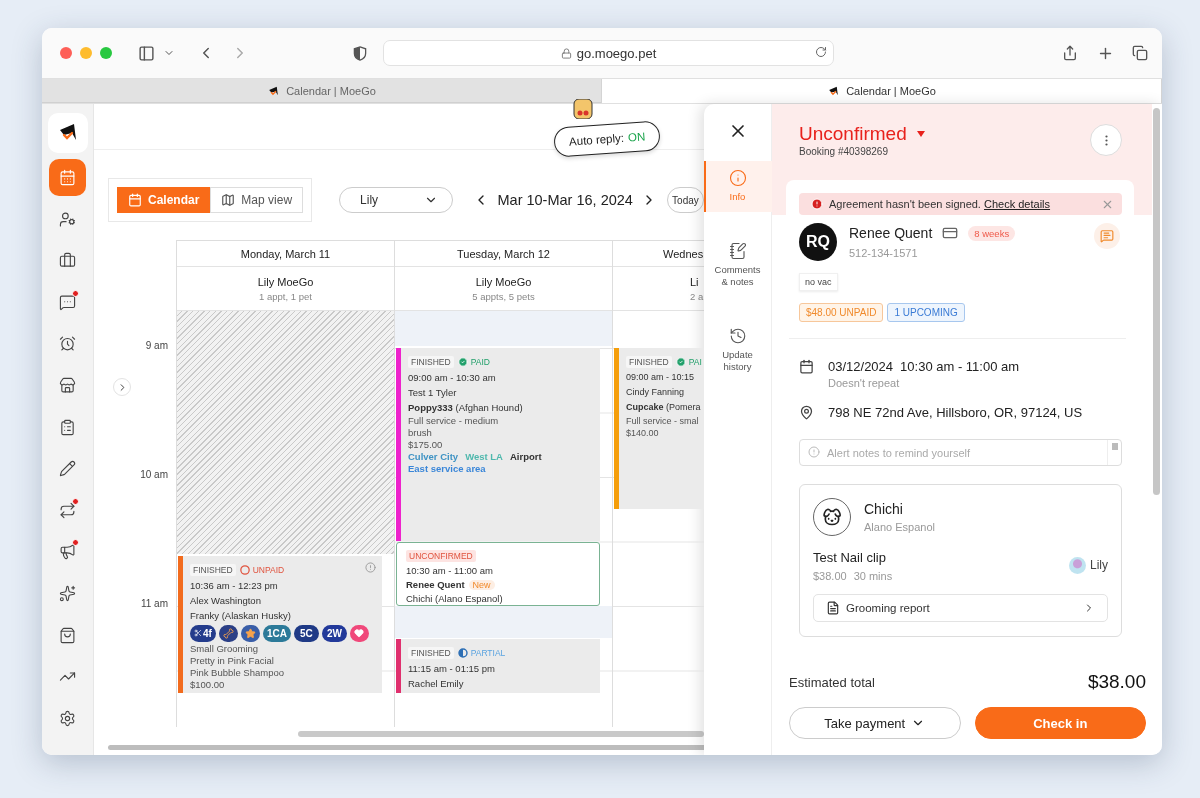 The width and height of the screenshot is (1200, 798). Describe the element at coordinates (154, 475) in the screenshot. I see `time-label: 10 am` at that location.